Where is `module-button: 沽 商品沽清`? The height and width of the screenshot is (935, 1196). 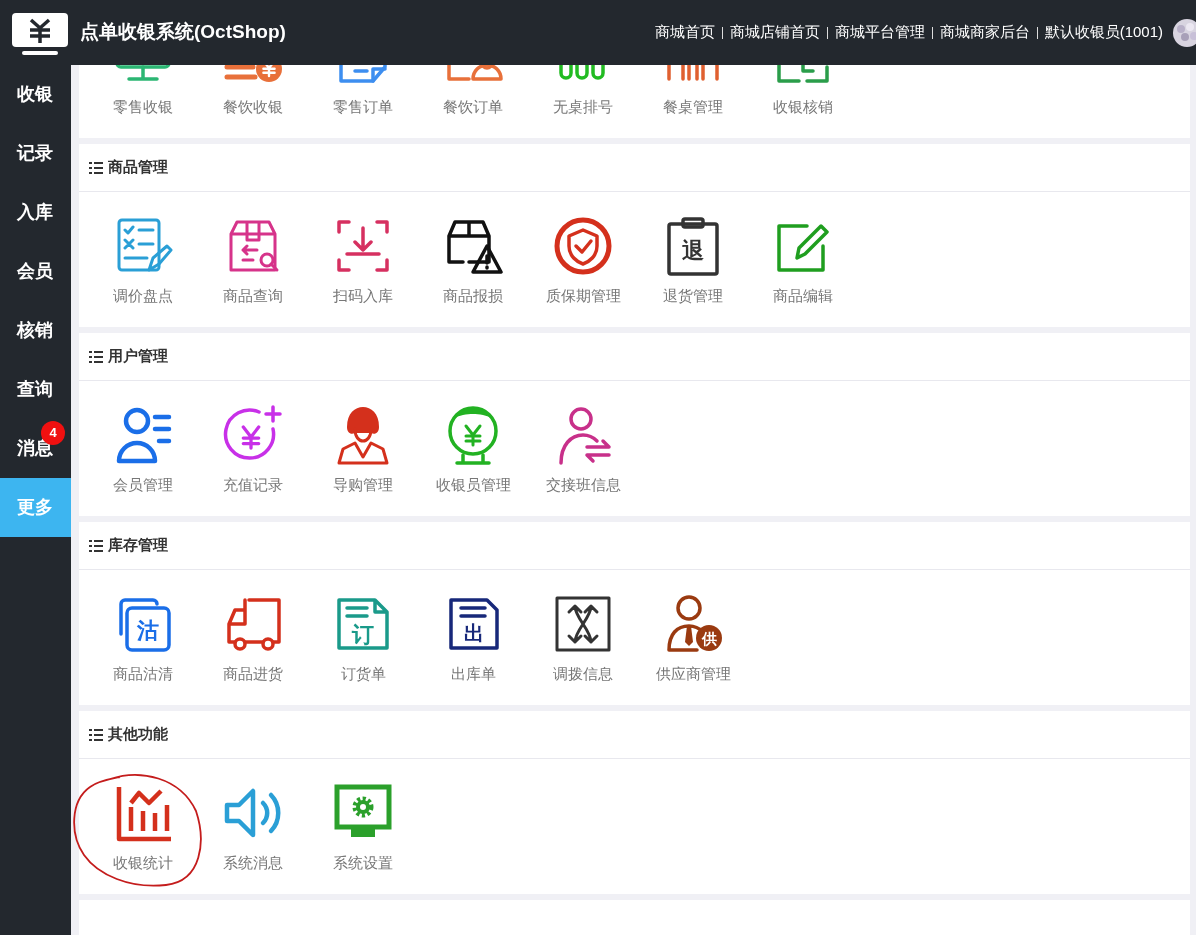 module-button: 沽 商品沽清 is located at coordinates (143, 637).